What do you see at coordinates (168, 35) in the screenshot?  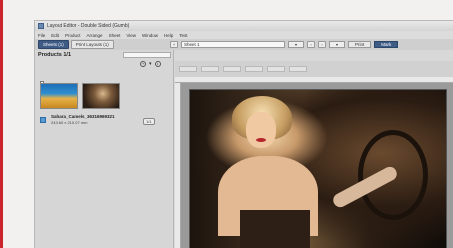 I see `menu-help: Help` at bounding box center [168, 35].